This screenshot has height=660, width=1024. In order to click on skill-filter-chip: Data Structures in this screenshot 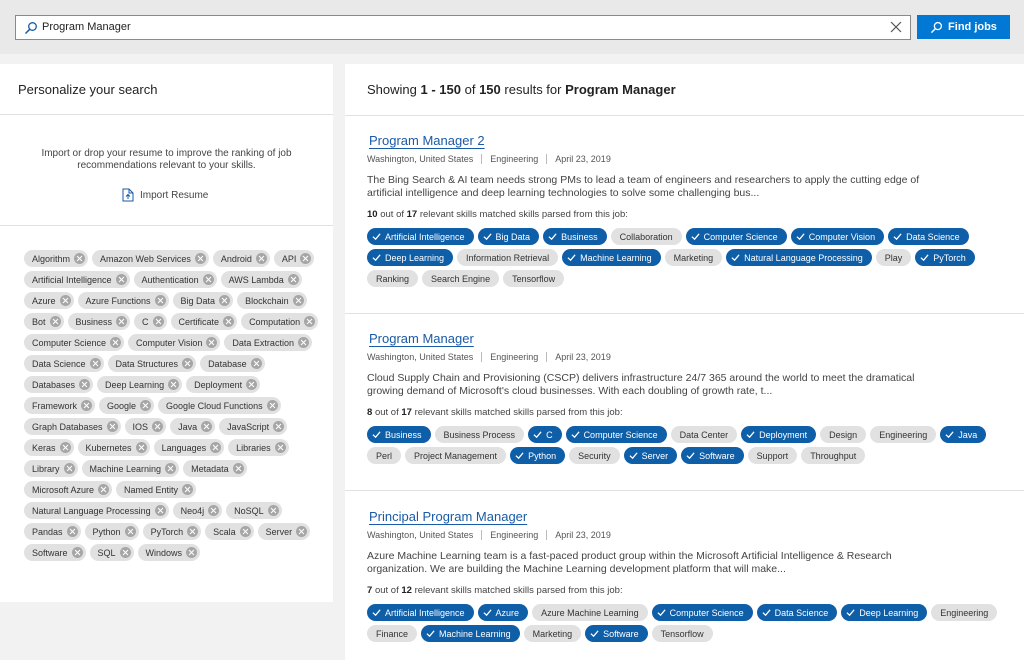, I will do `click(152, 363)`.